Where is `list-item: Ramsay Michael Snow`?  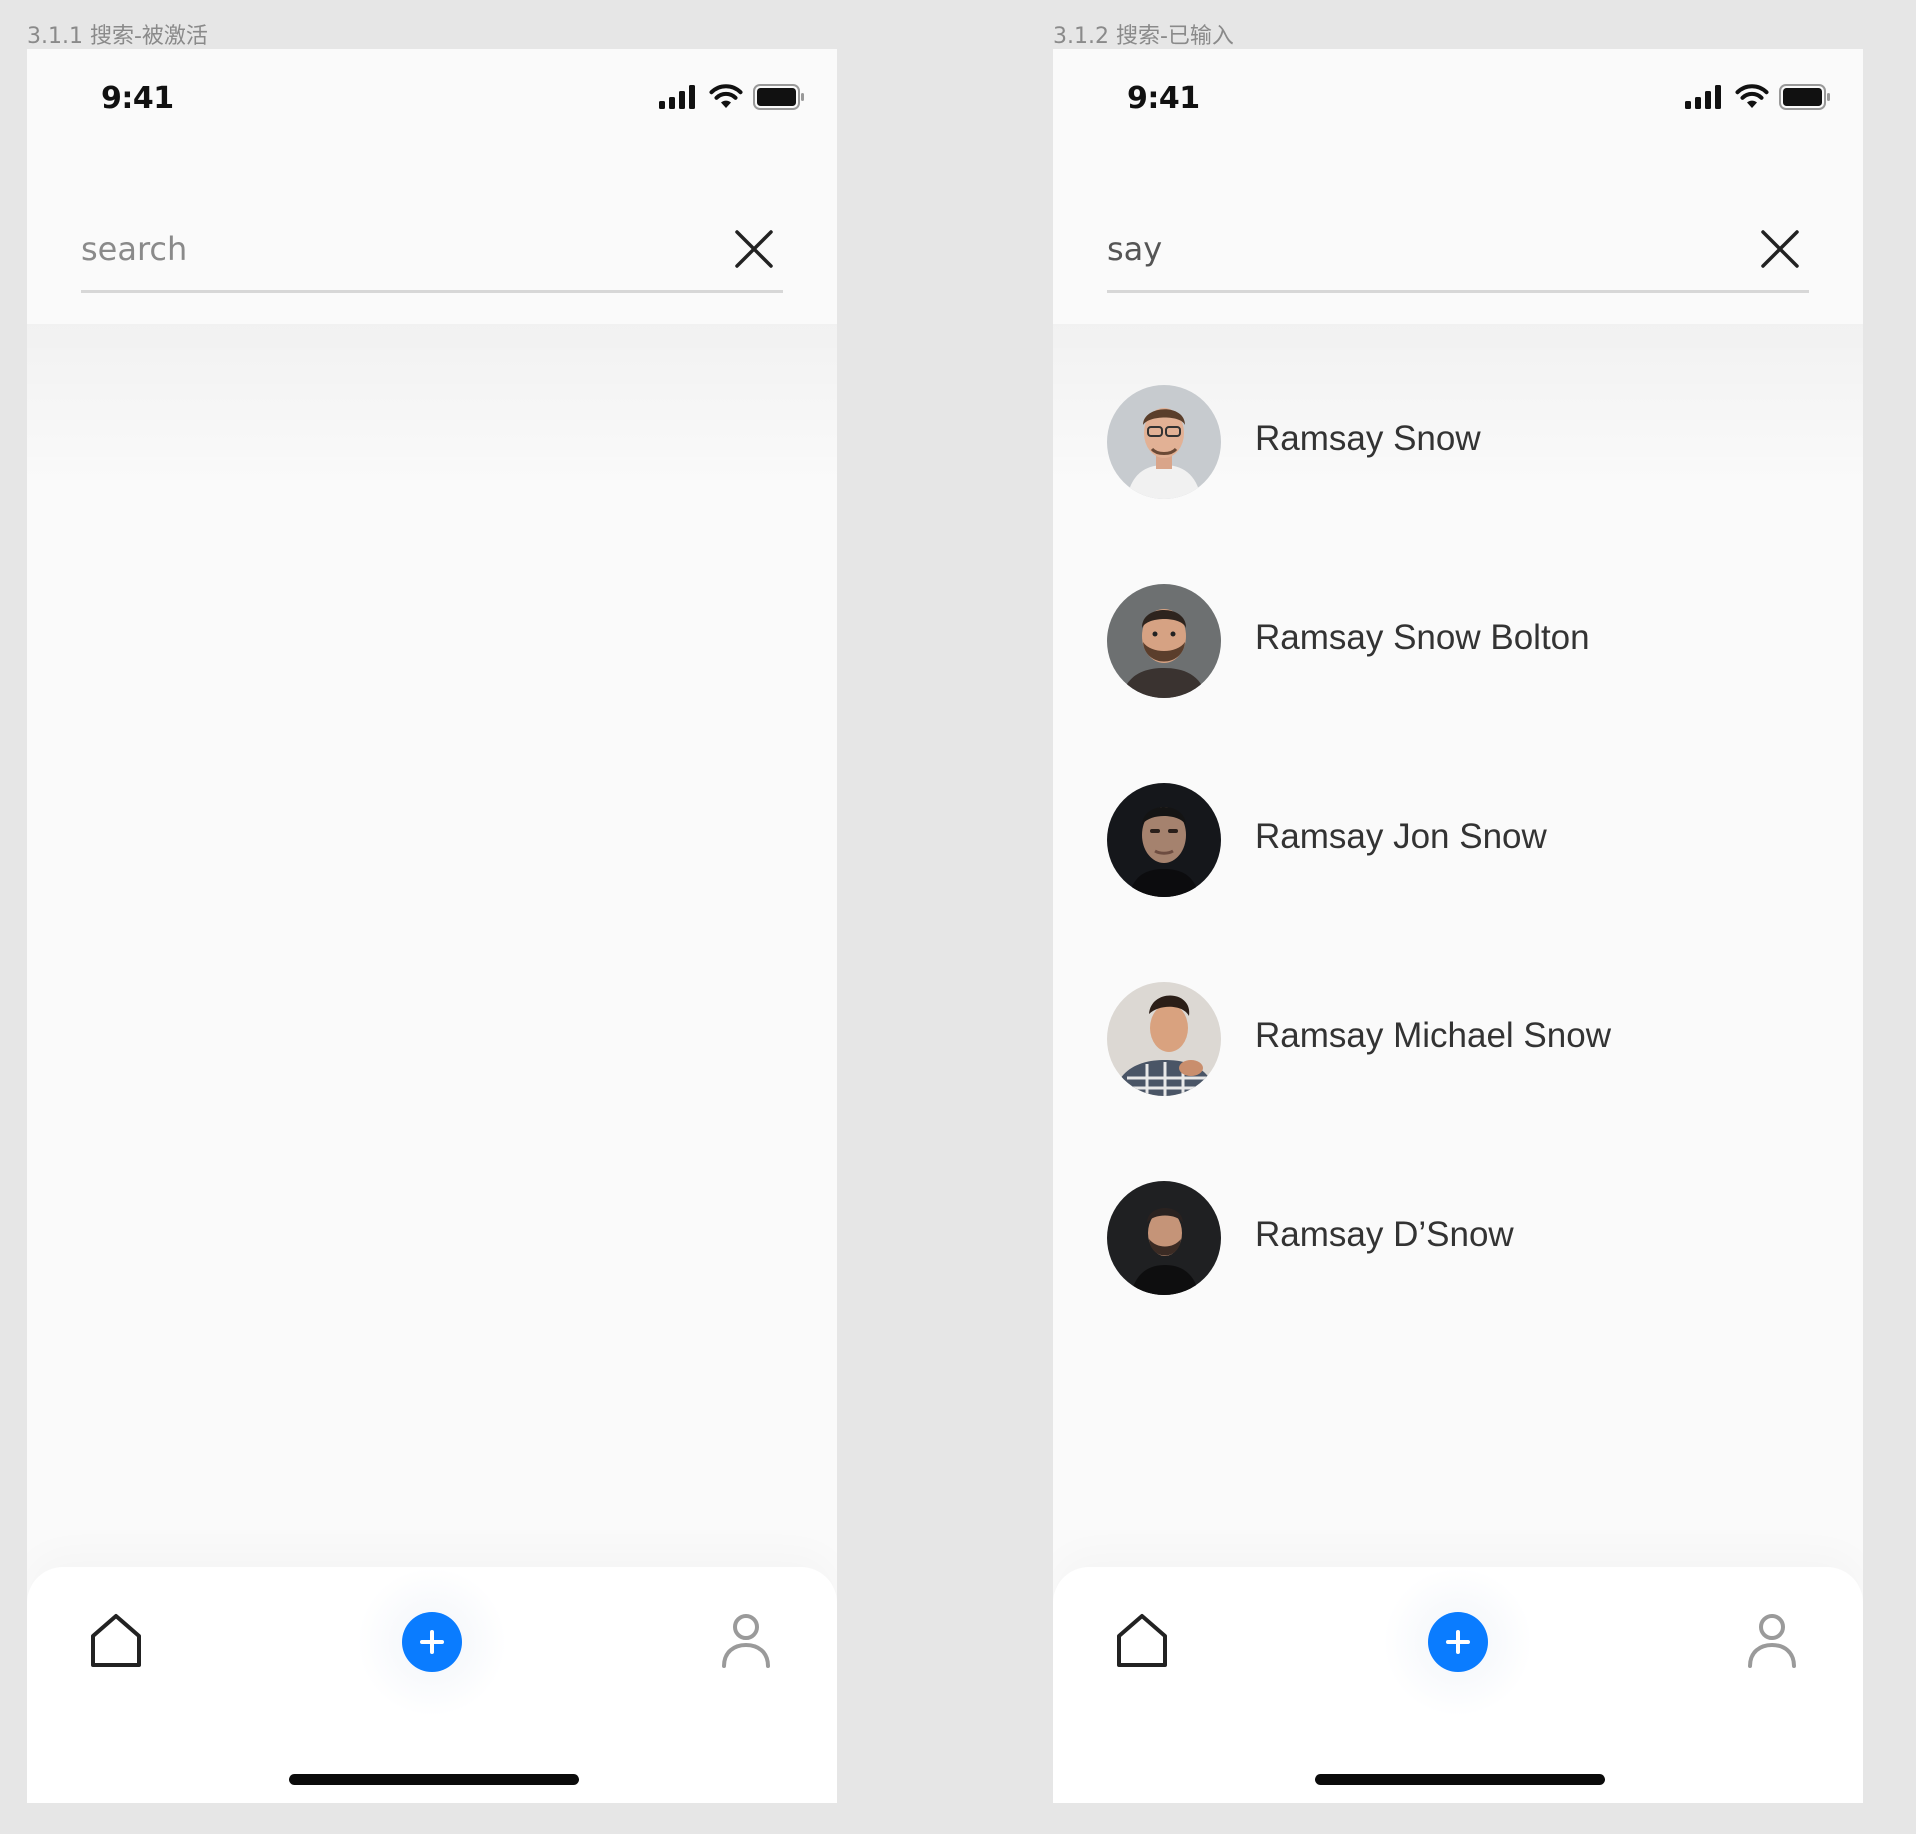 list-item: Ramsay Michael Snow is located at coordinates (1458, 1081).